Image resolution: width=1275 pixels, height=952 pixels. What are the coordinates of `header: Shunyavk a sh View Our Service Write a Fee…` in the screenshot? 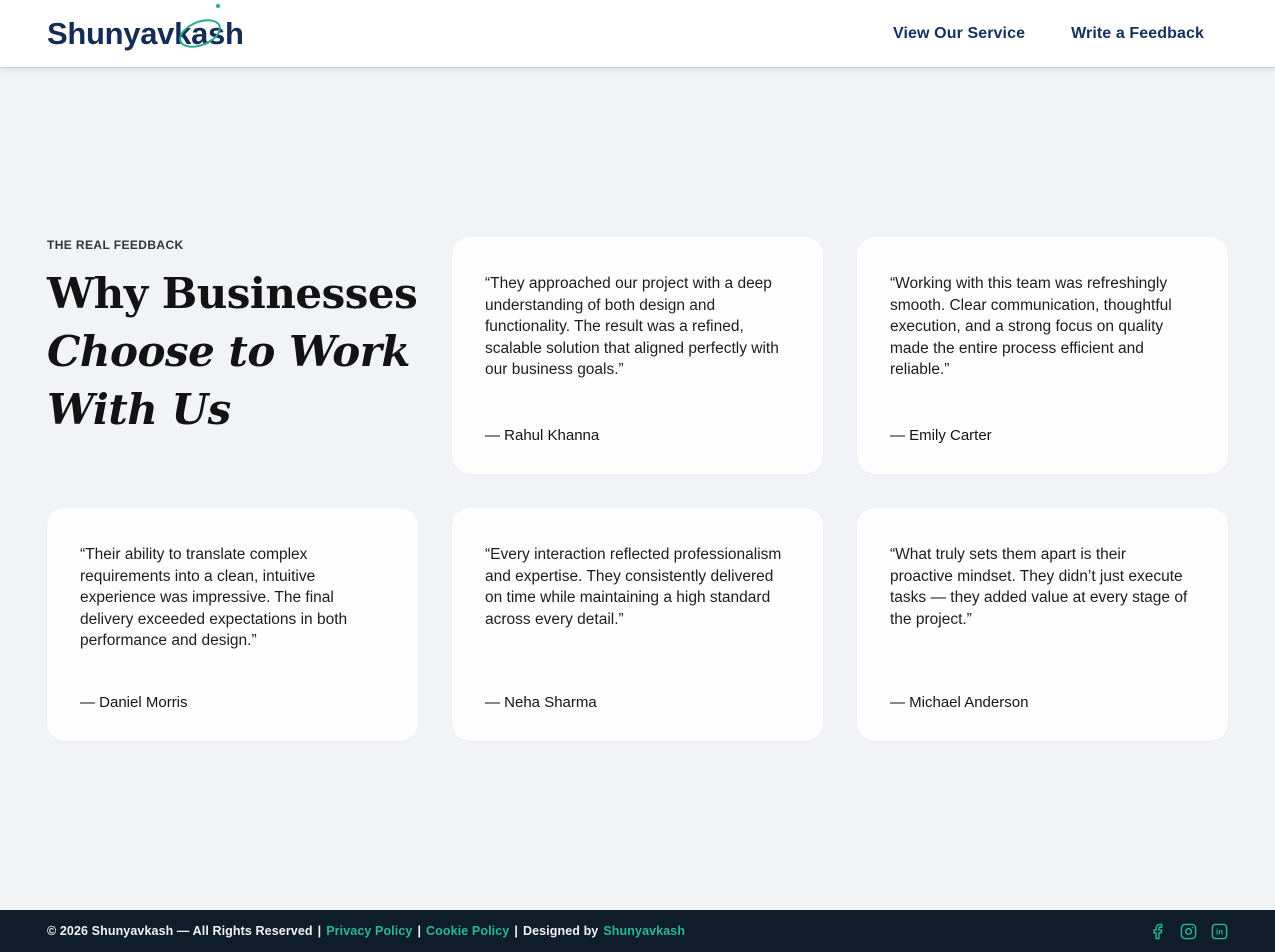 It's located at (637, 34).